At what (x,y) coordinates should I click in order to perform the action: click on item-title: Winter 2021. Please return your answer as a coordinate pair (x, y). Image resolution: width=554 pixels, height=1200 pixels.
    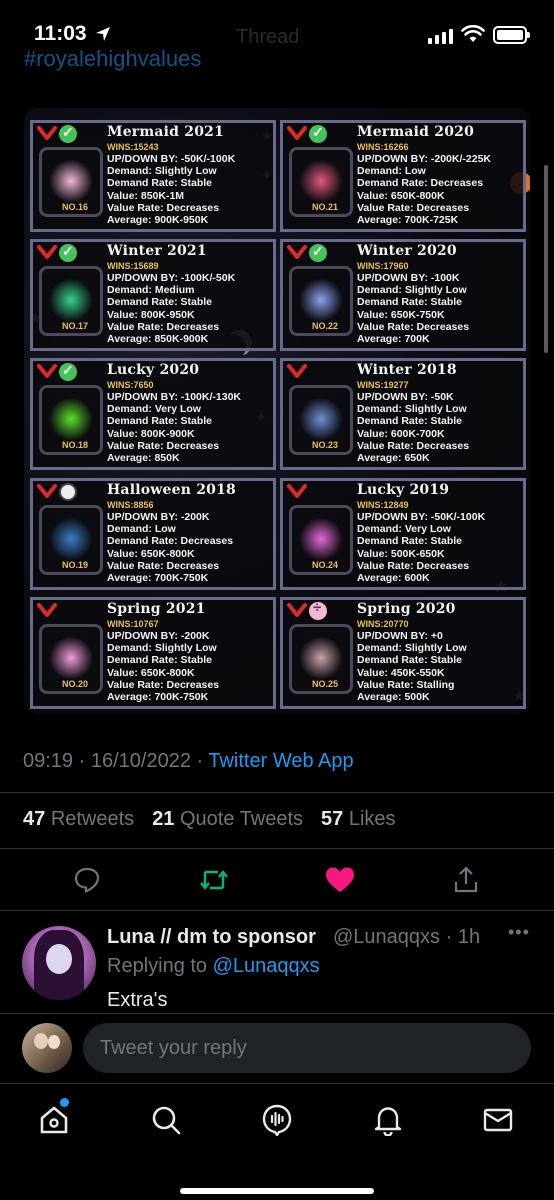
    Looking at the image, I should click on (157, 251).